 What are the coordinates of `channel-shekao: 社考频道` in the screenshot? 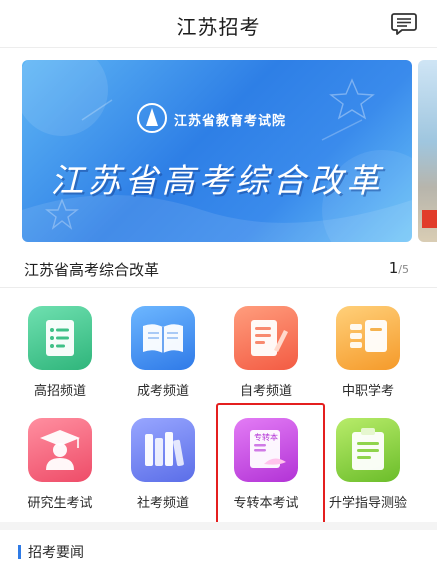 It's located at (163, 462).